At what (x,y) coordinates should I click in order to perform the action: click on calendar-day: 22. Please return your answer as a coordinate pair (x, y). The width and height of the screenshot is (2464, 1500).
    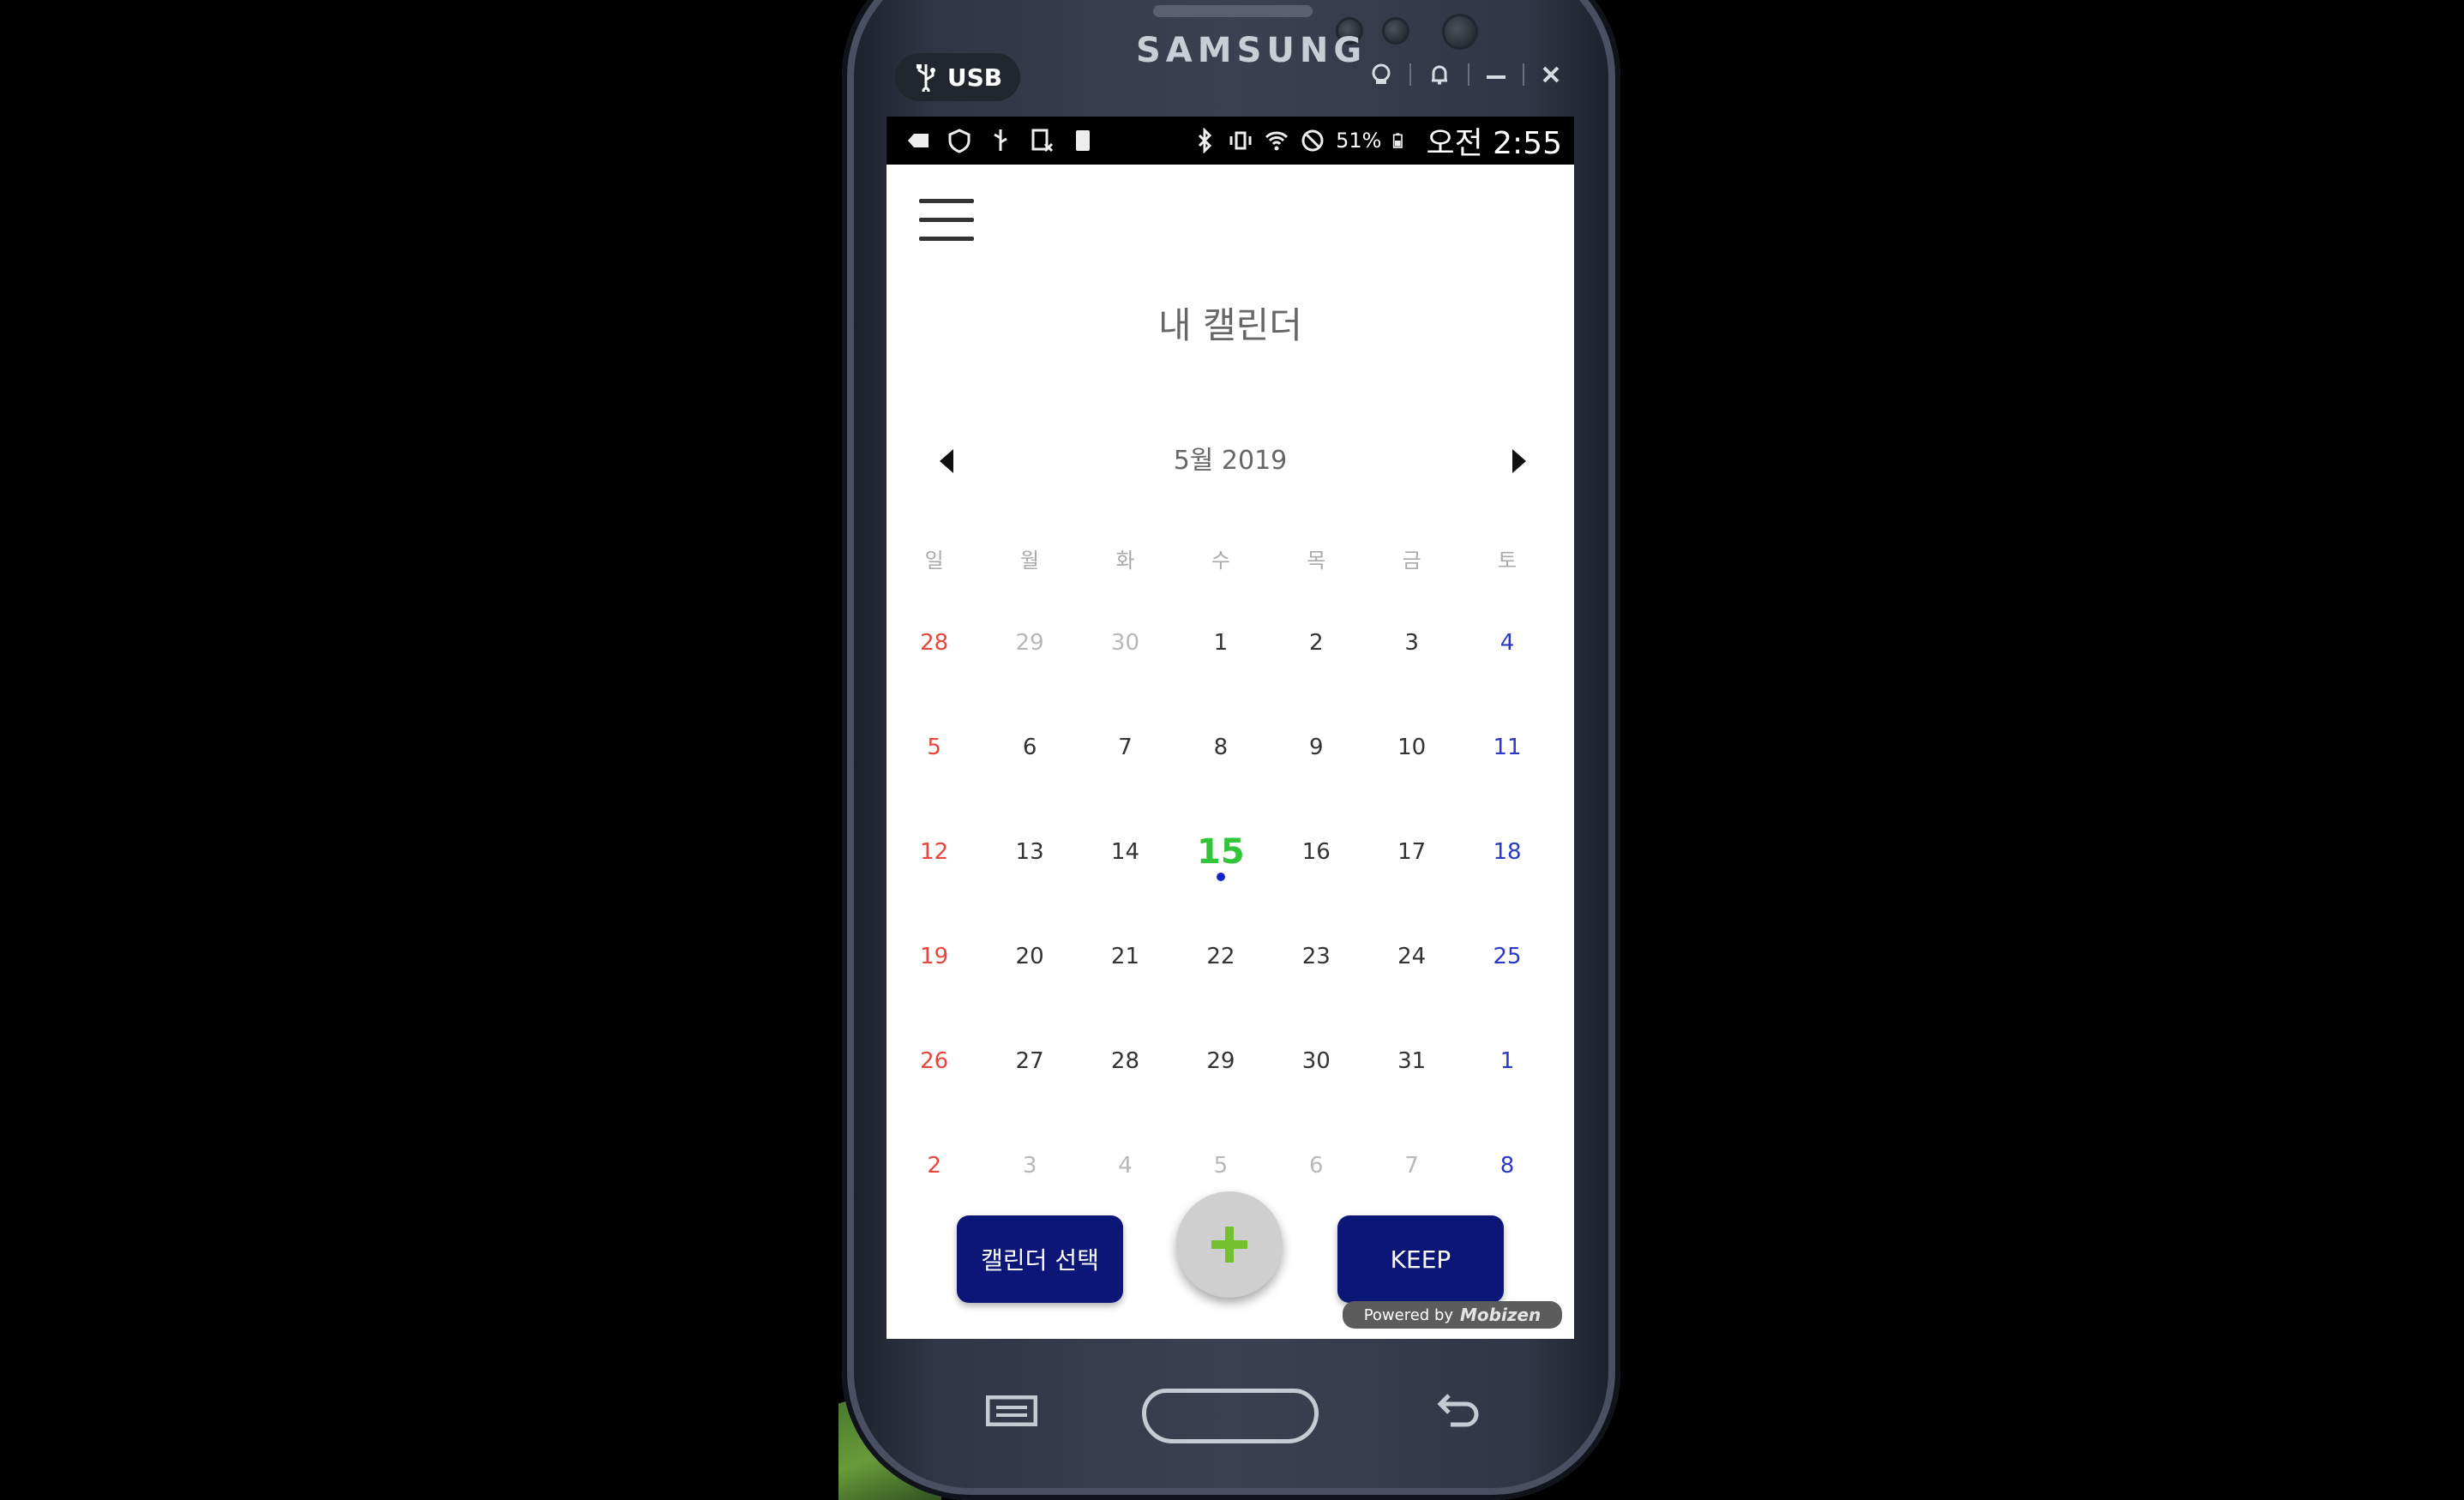
    Looking at the image, I should click on (1220, 985).